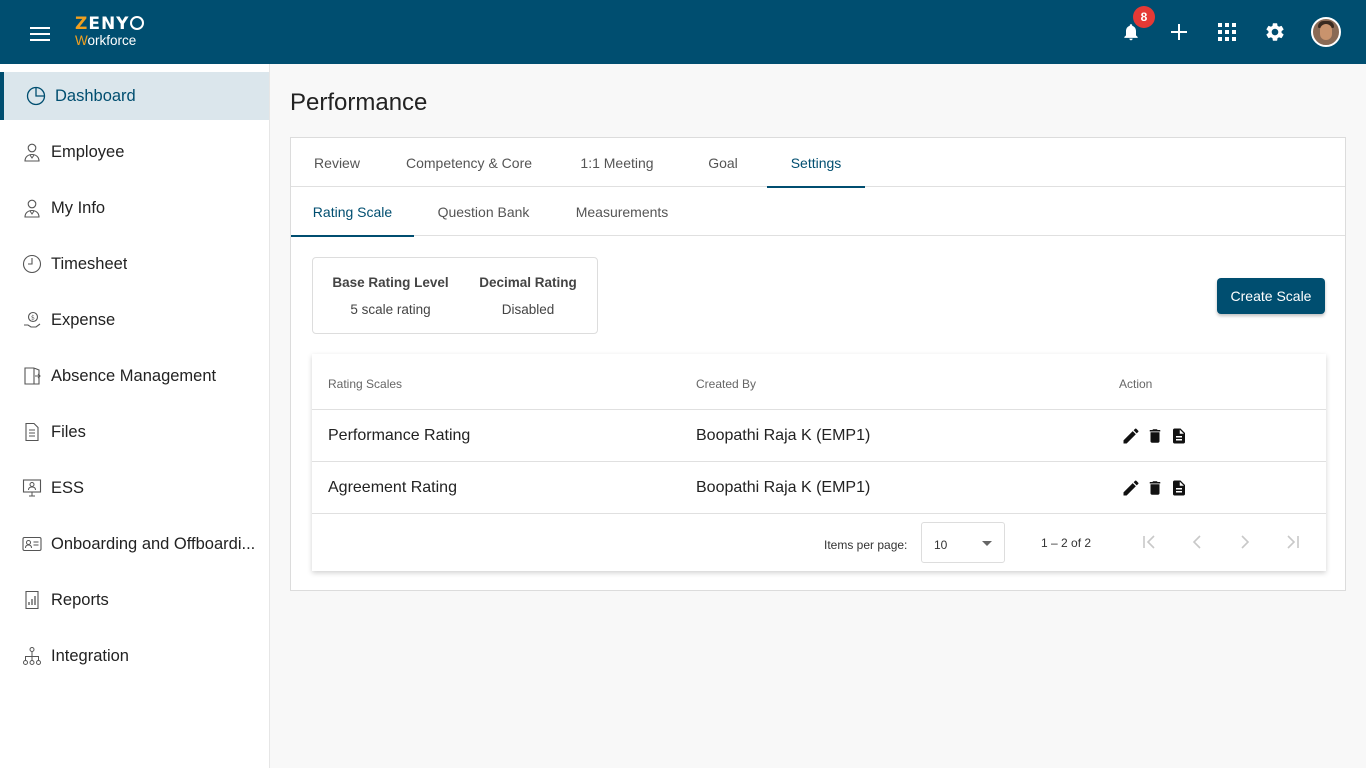 The height and width of the screenshot is (768, 1366). What do you see at coordinates (106, 40) in the screenshot?
I see `logo-sub: Workforce` at bounding box center [106, 40].